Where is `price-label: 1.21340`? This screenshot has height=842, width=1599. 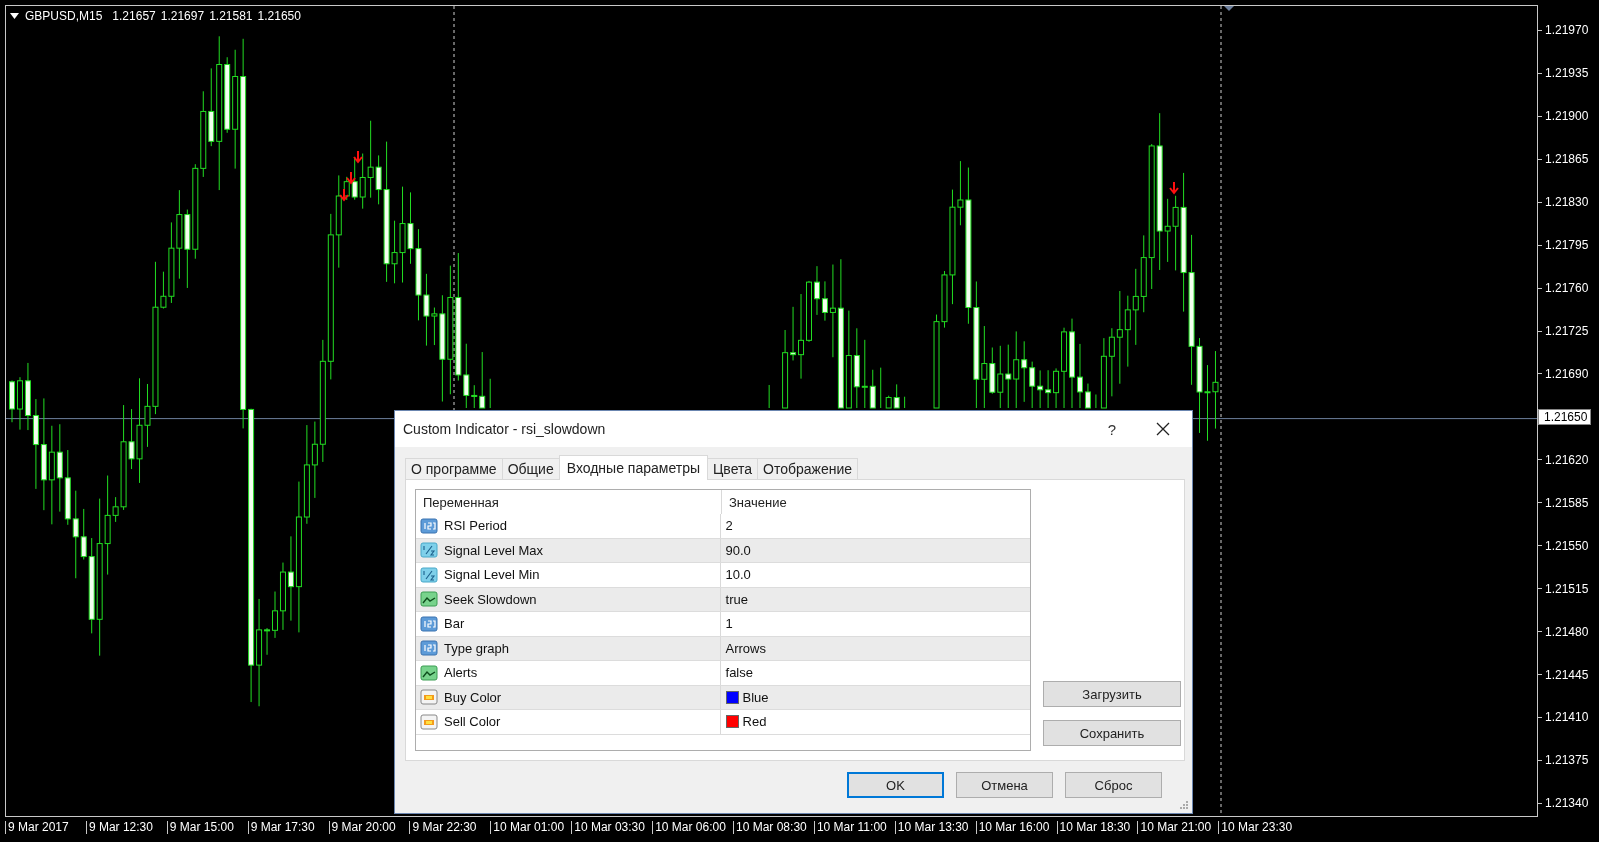 price-label: 1.21340 is located at coordinates (1567, 803).